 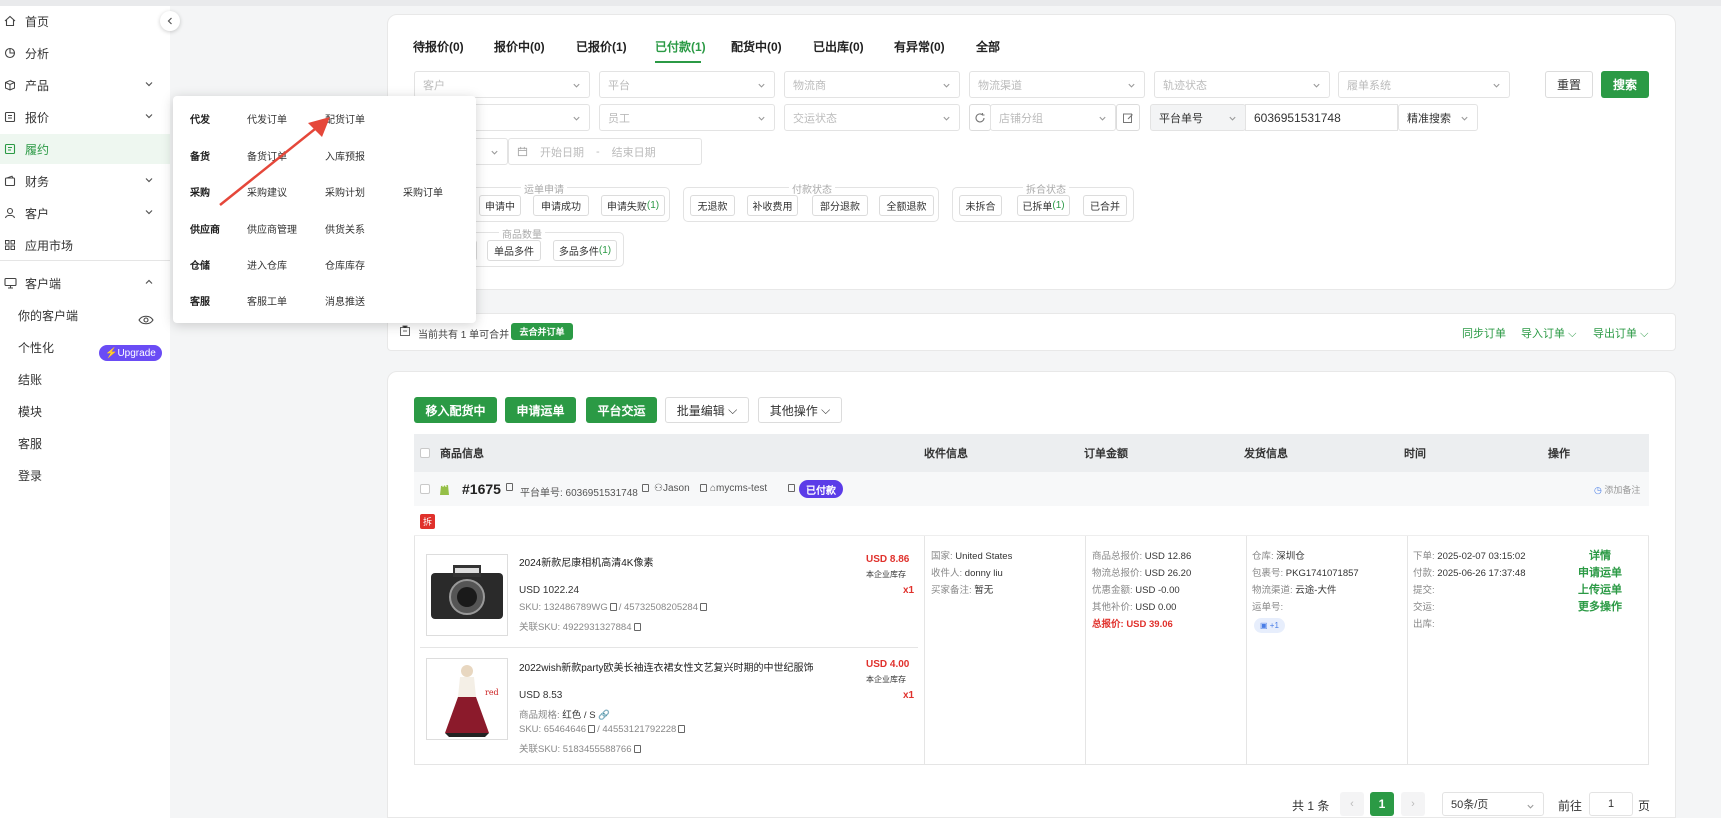 What do you see at coordinates (30, 379) in the screenshot?
I see `sidebar-sub-checkout: 结账` at bounding box center [30, 379].